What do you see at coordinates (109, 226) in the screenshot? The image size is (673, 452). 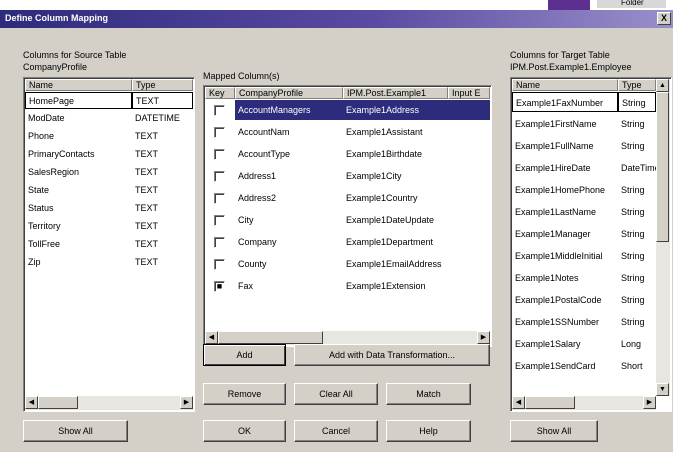 I see `table-row: Territory TEXT` at bounding box center [109, 226].